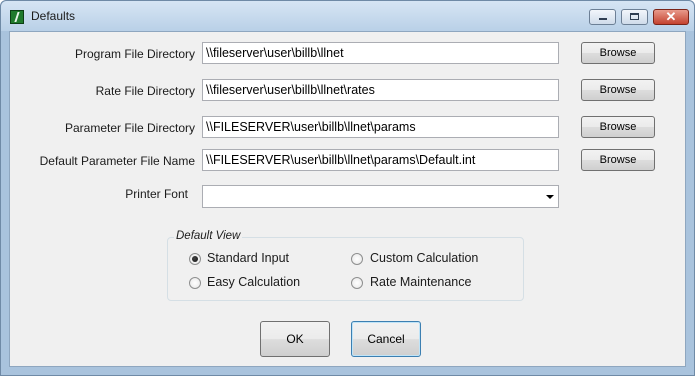 The height and width of the screenshot is (376, 695). I want to click on custom-calculation-radio, so click(357, 259).